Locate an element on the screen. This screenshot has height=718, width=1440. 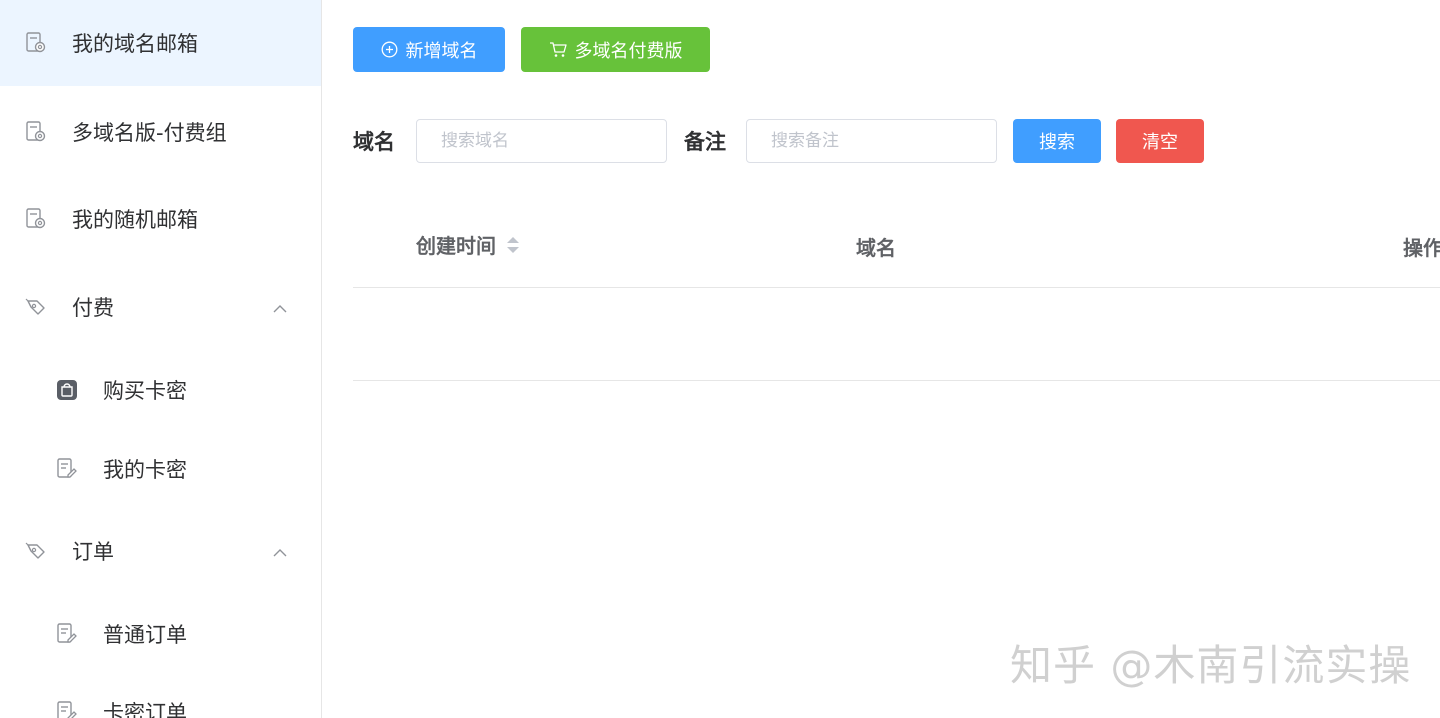
search-button: 搜索 is located at coordinates (1057, 141).